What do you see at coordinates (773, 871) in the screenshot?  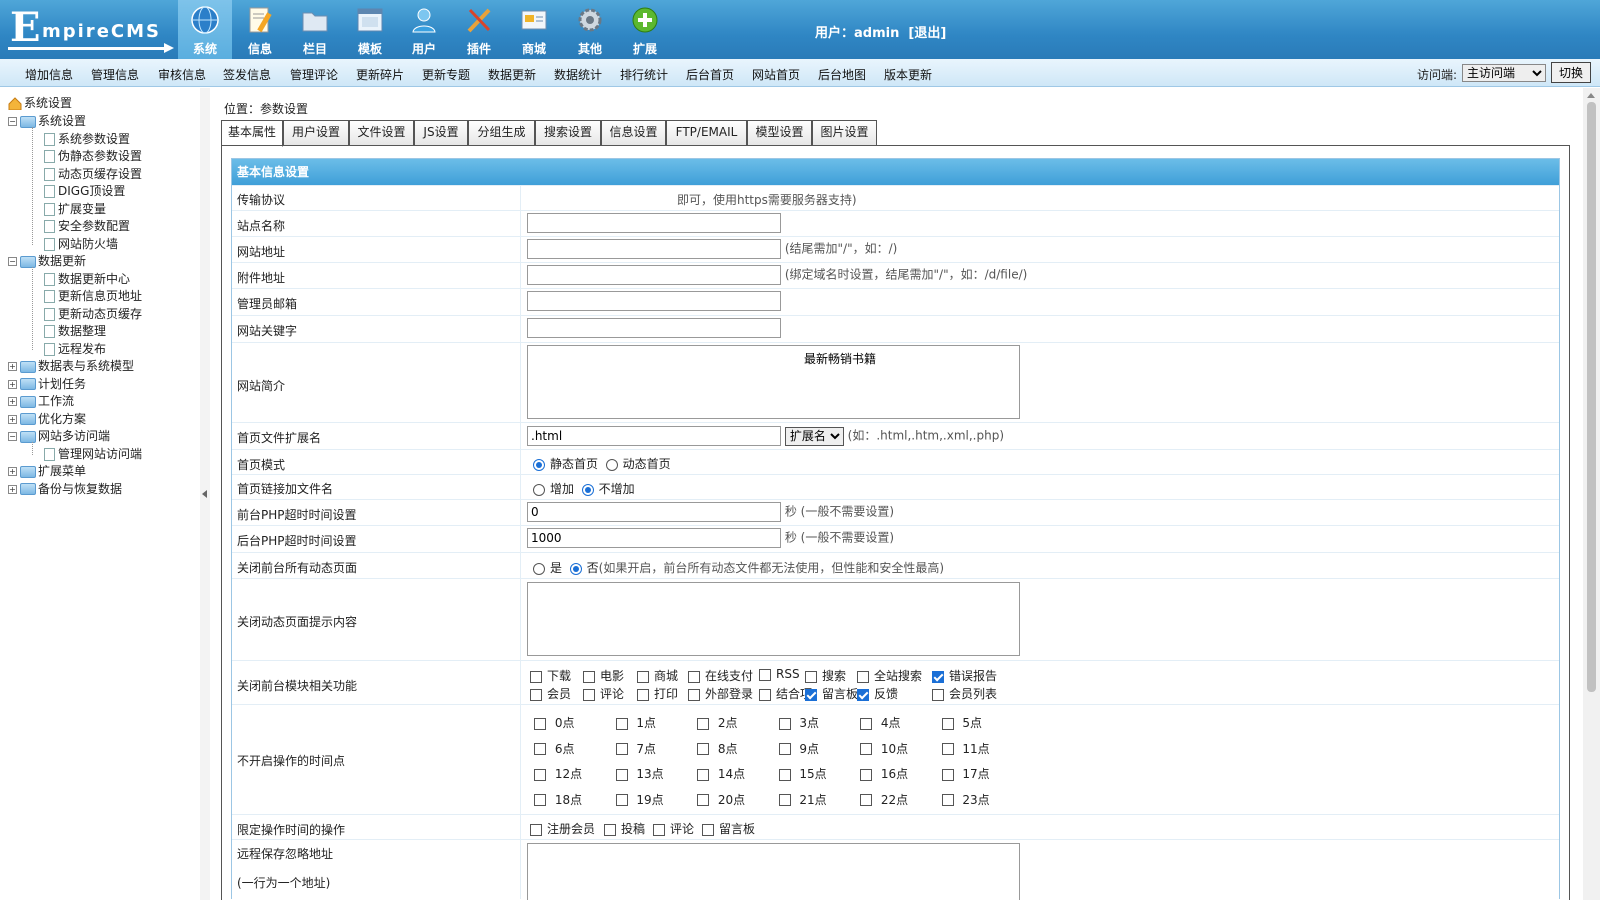 I see `remote-ignore-textarea` at bounding box center [773, 871].